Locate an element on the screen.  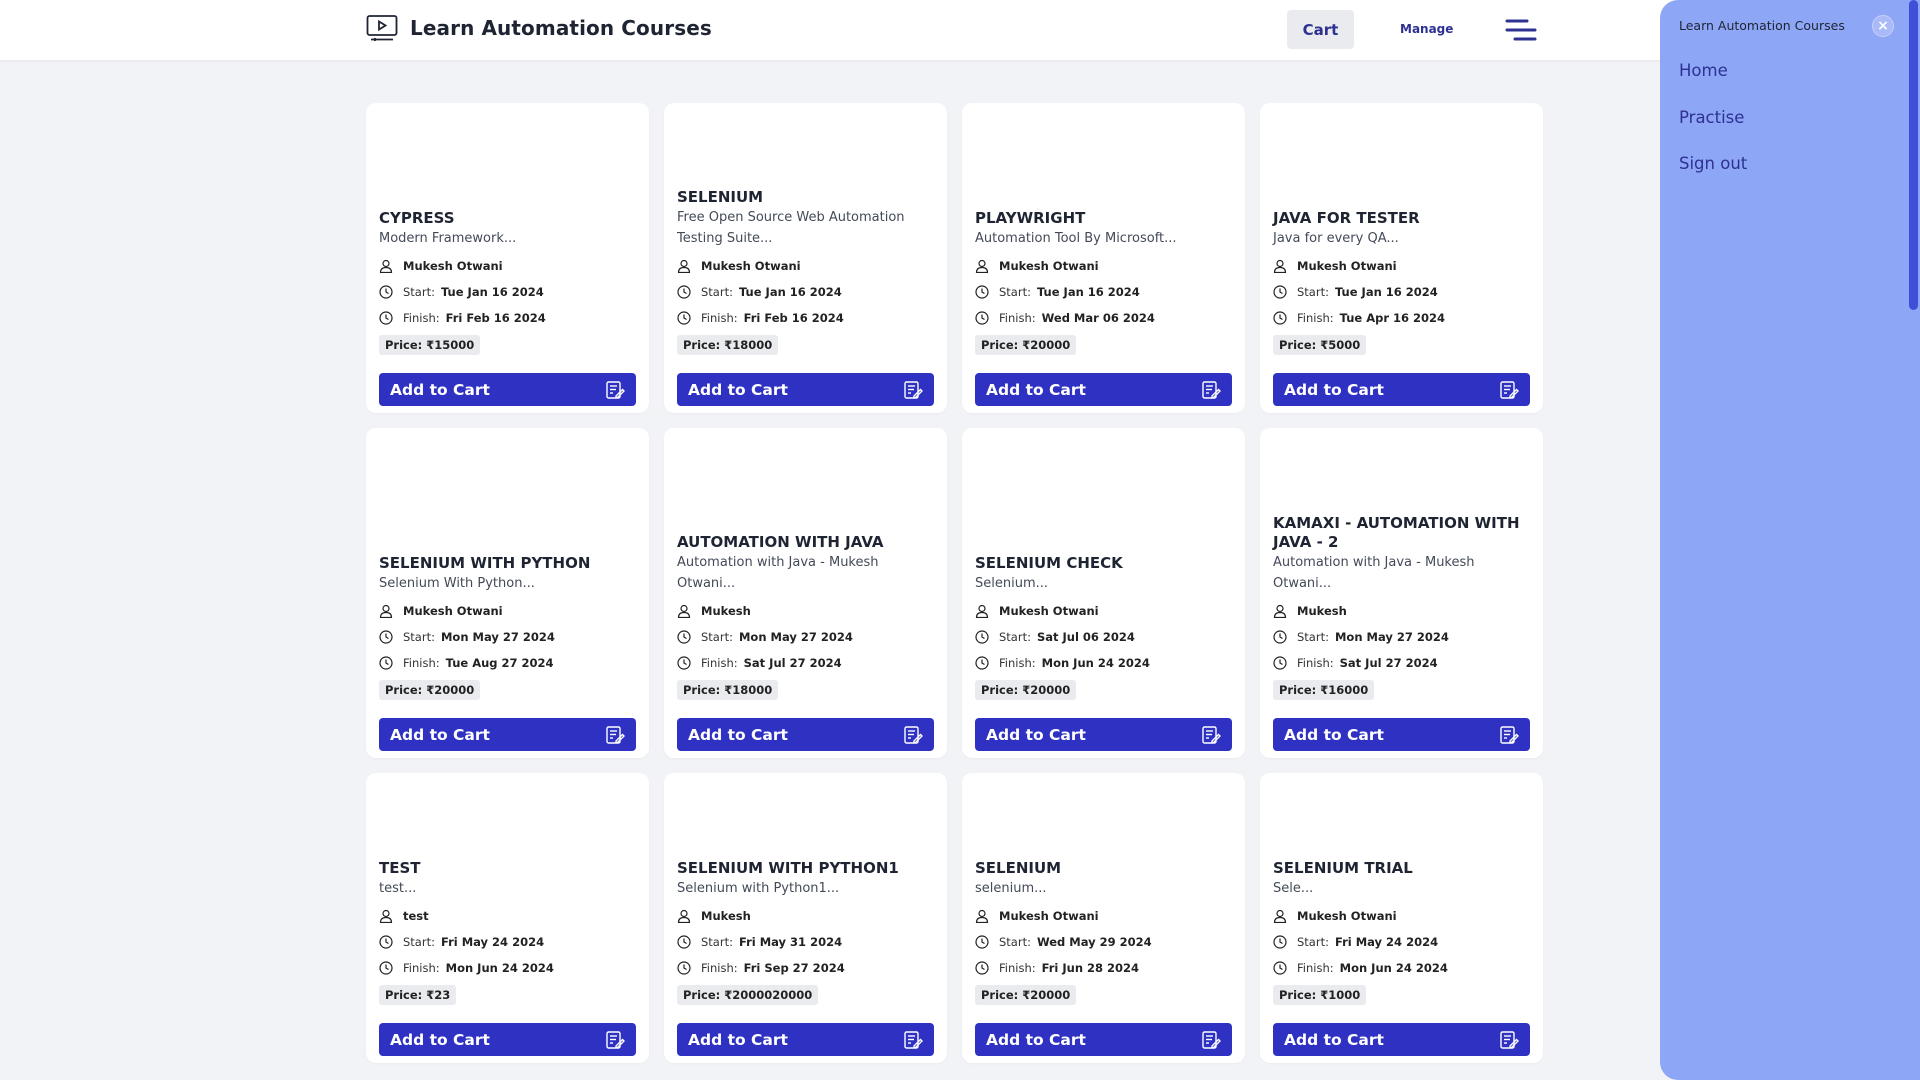
course-start-date: Fri May 24 2024 is located at coordinates (492, 942).